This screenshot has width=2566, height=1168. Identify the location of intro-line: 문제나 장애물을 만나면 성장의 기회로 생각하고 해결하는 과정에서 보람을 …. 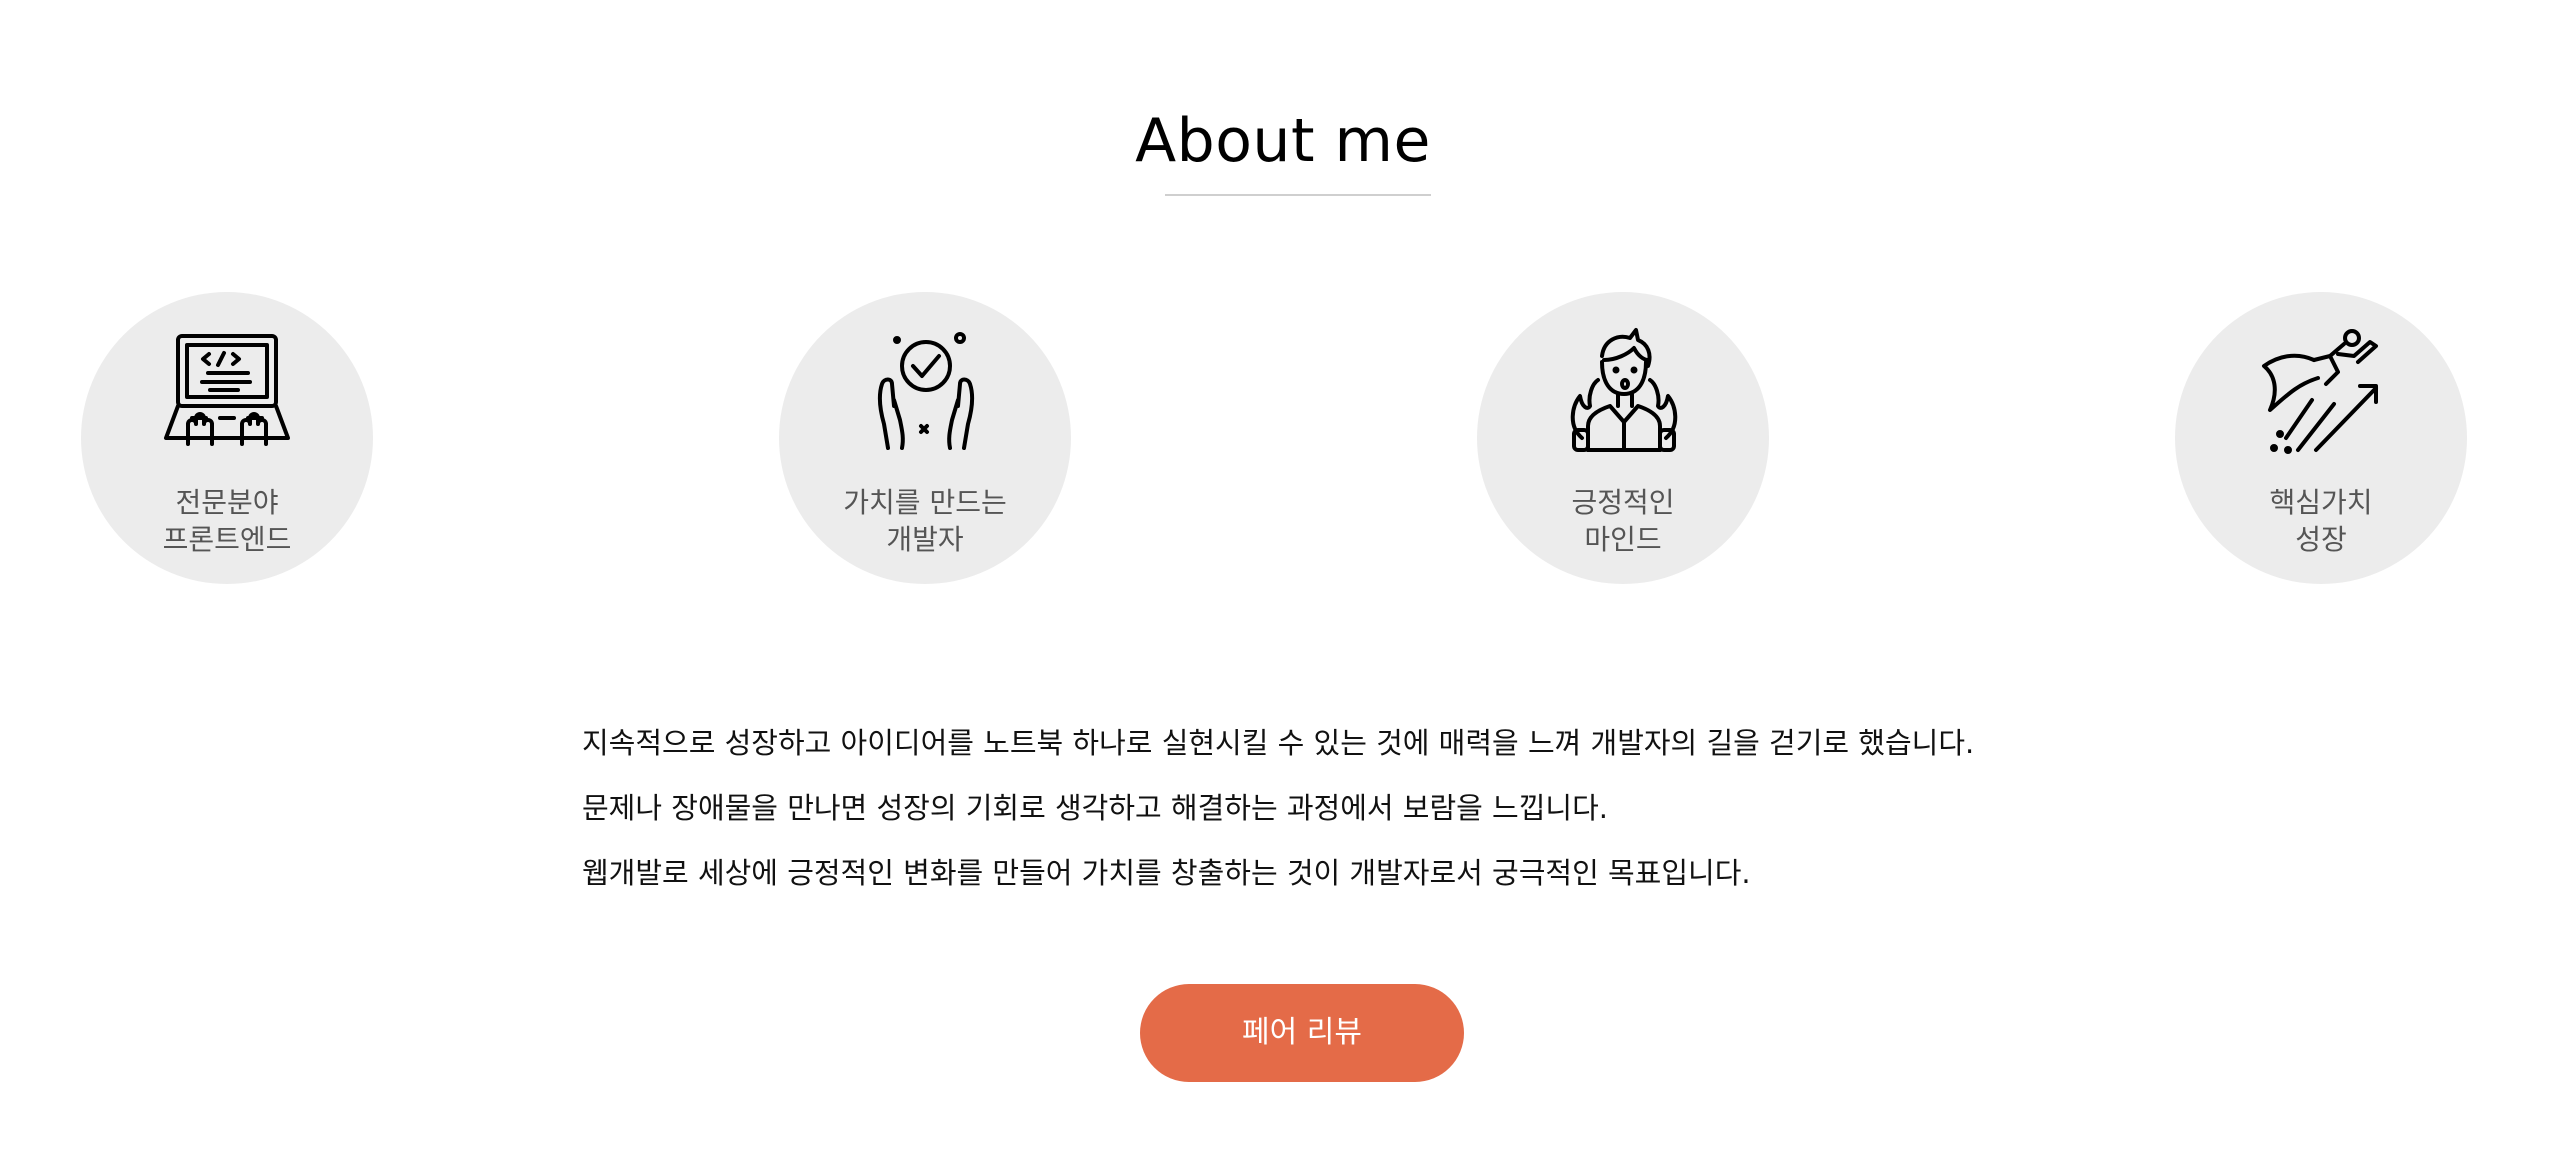
(1095, 808).